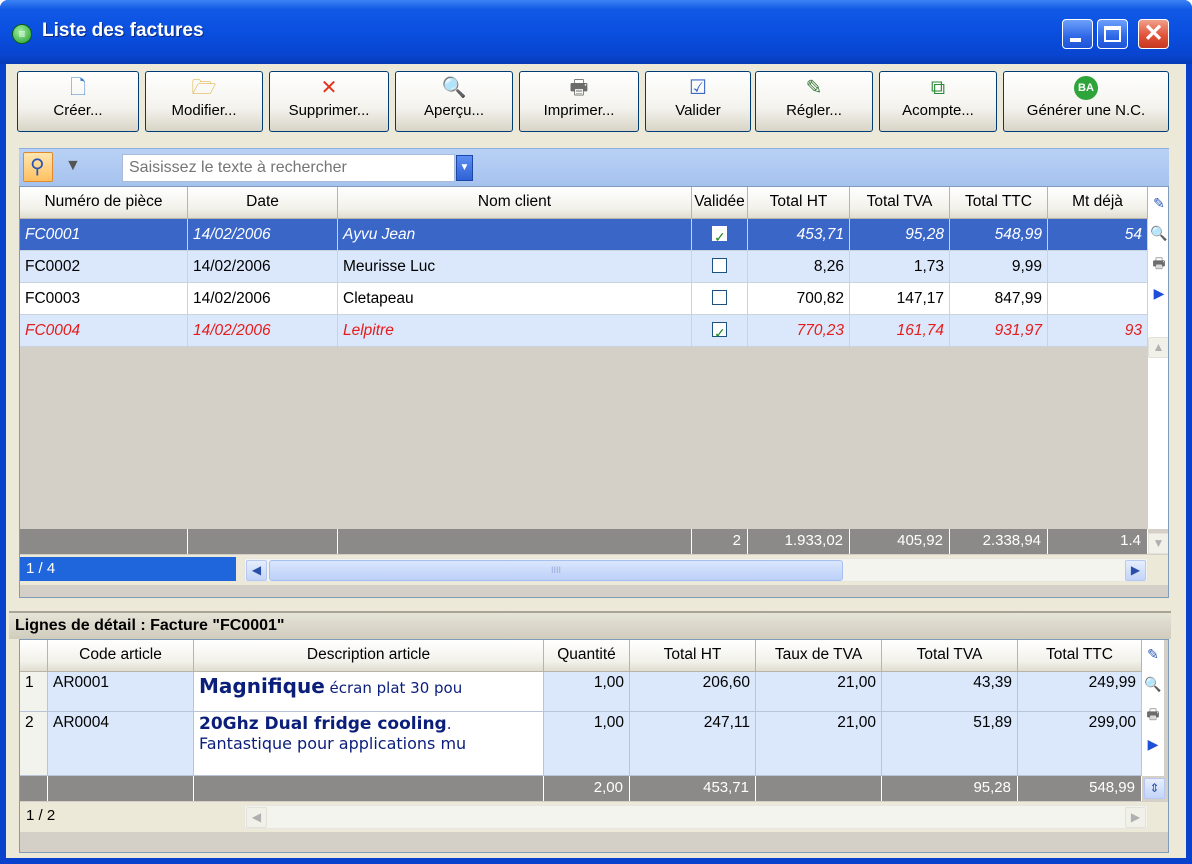 Image resolution: width=1192 pixels, height=864 pixels. What do you see at coordinates (693, 788) in the screenshot?
I see `total-total_ht: 453,71` at bounding box center [693, 788].